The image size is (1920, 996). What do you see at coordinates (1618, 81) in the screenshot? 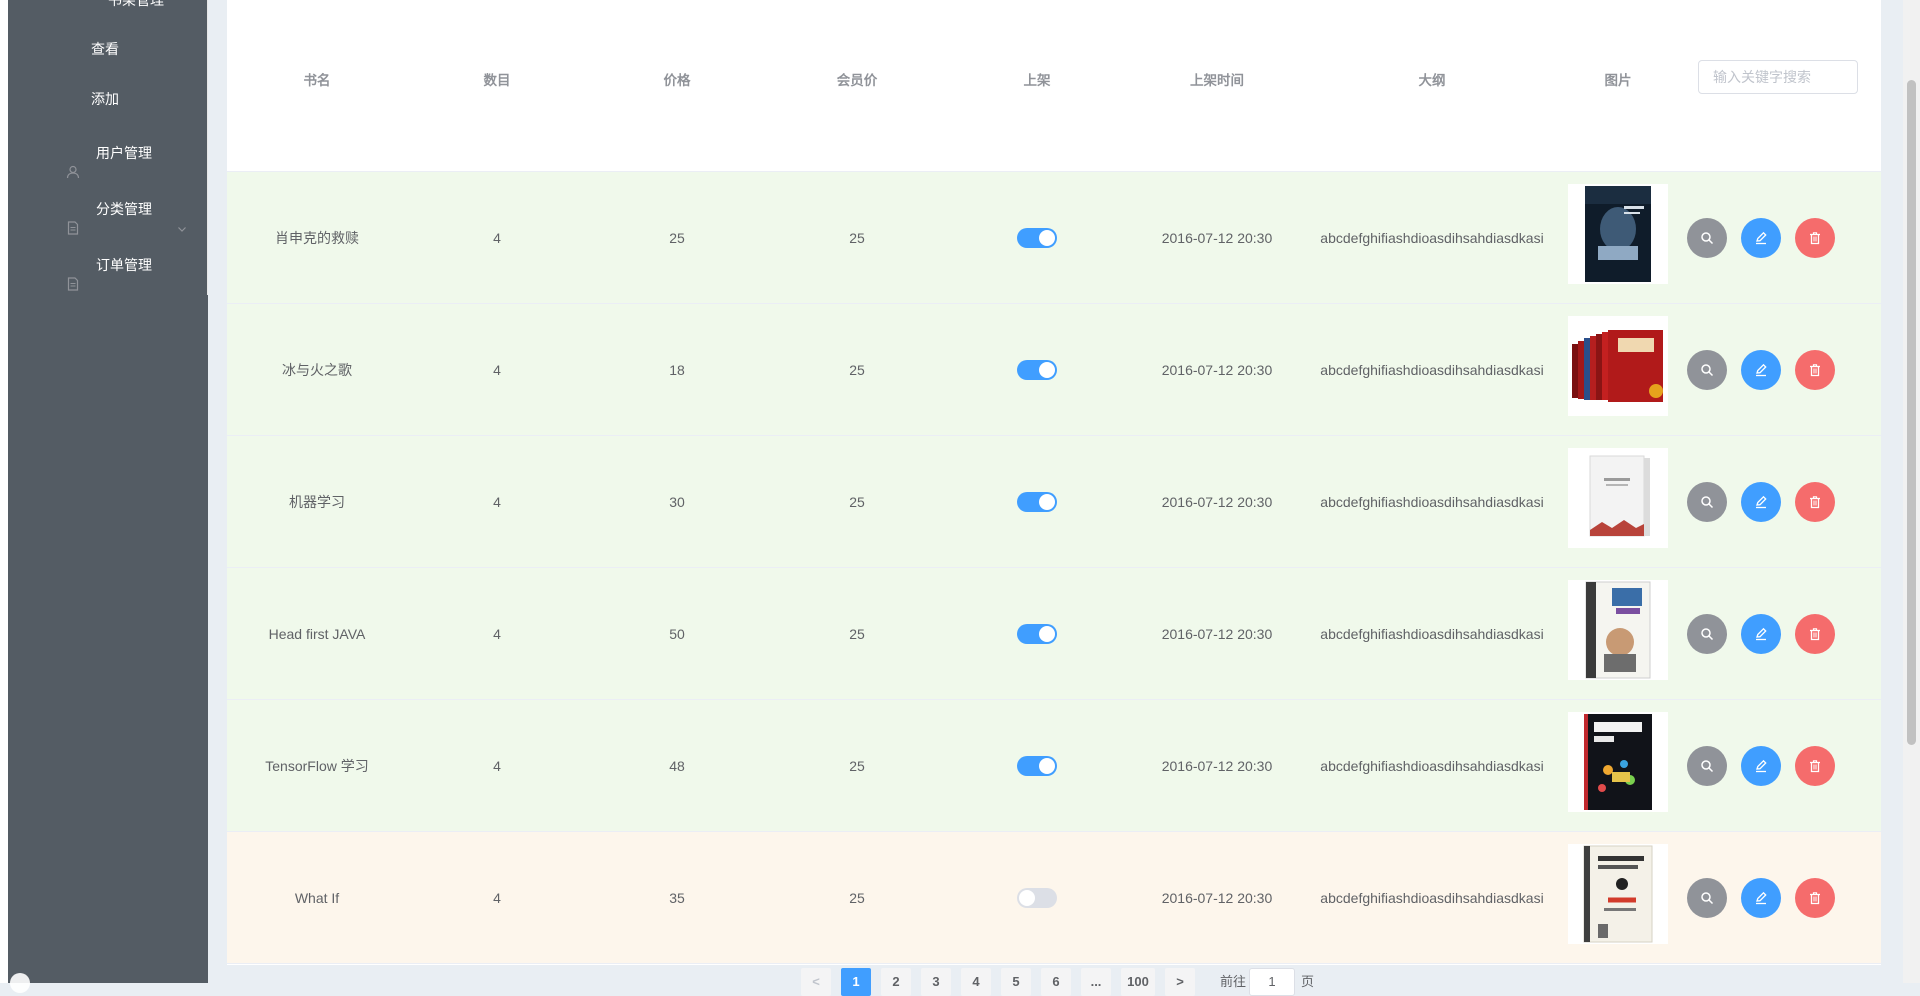
I see `column-header-image: 图片` at bounding box center [1618, 81].